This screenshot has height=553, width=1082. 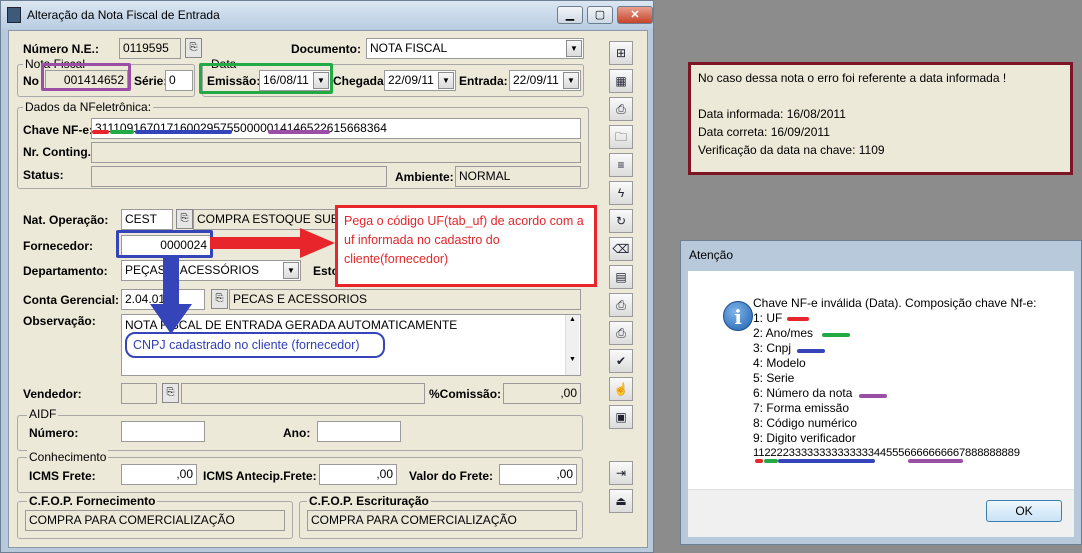 I want to click on preview-icon: ⎙, so click(x=621, y=109).